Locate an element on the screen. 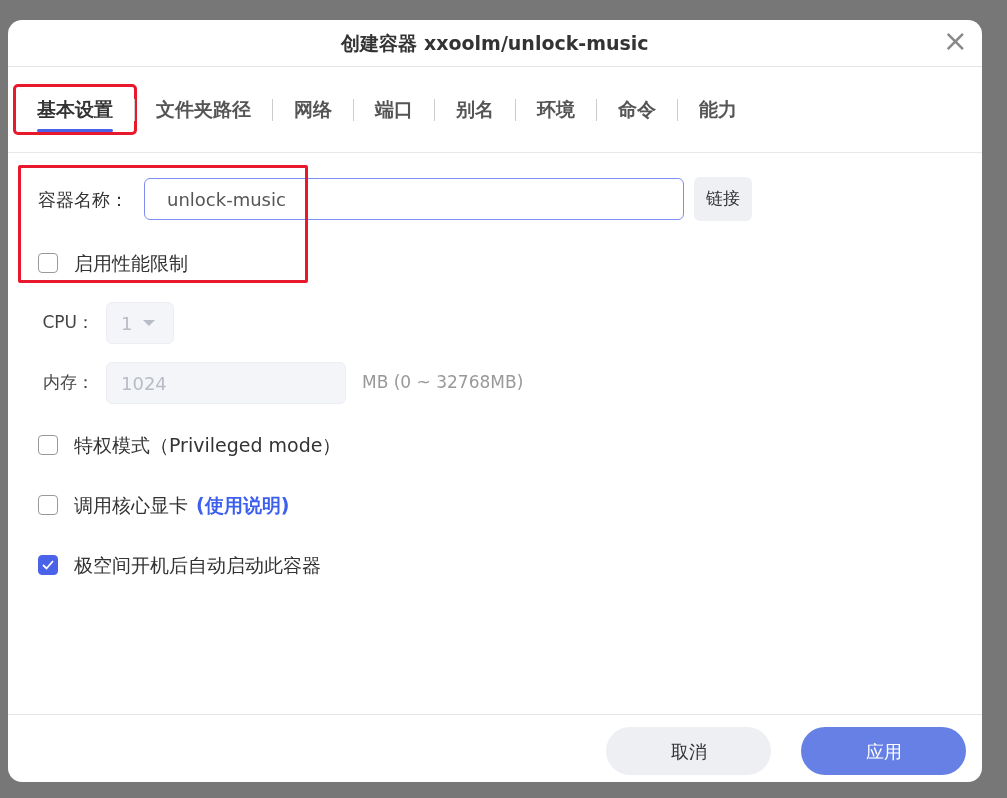 The height and width of the screenshot is (798, 1007). field-label: 容器名称： is located at coordinates (83, 199).